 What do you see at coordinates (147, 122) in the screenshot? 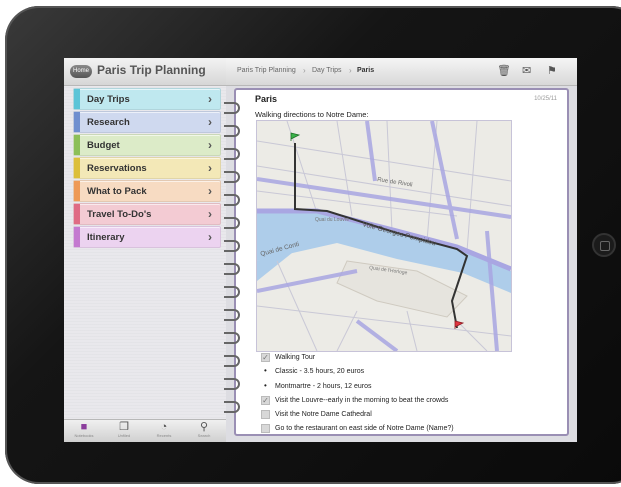
I see `section-tab-research: Research ›` at bounding box center [147, 122].